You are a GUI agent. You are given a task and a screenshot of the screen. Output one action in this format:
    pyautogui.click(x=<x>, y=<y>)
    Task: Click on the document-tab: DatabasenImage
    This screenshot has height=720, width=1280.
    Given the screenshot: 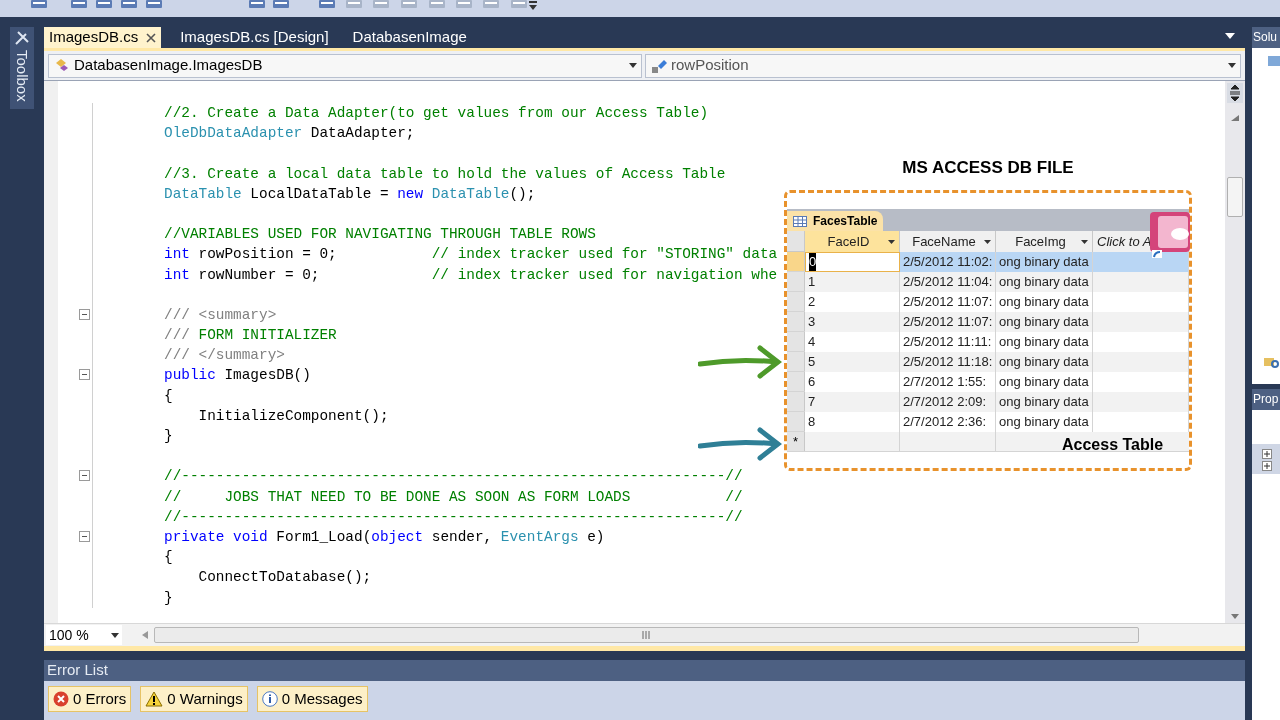 What is the action you would take?
    pyautogui.click(x=409, y=37)
    